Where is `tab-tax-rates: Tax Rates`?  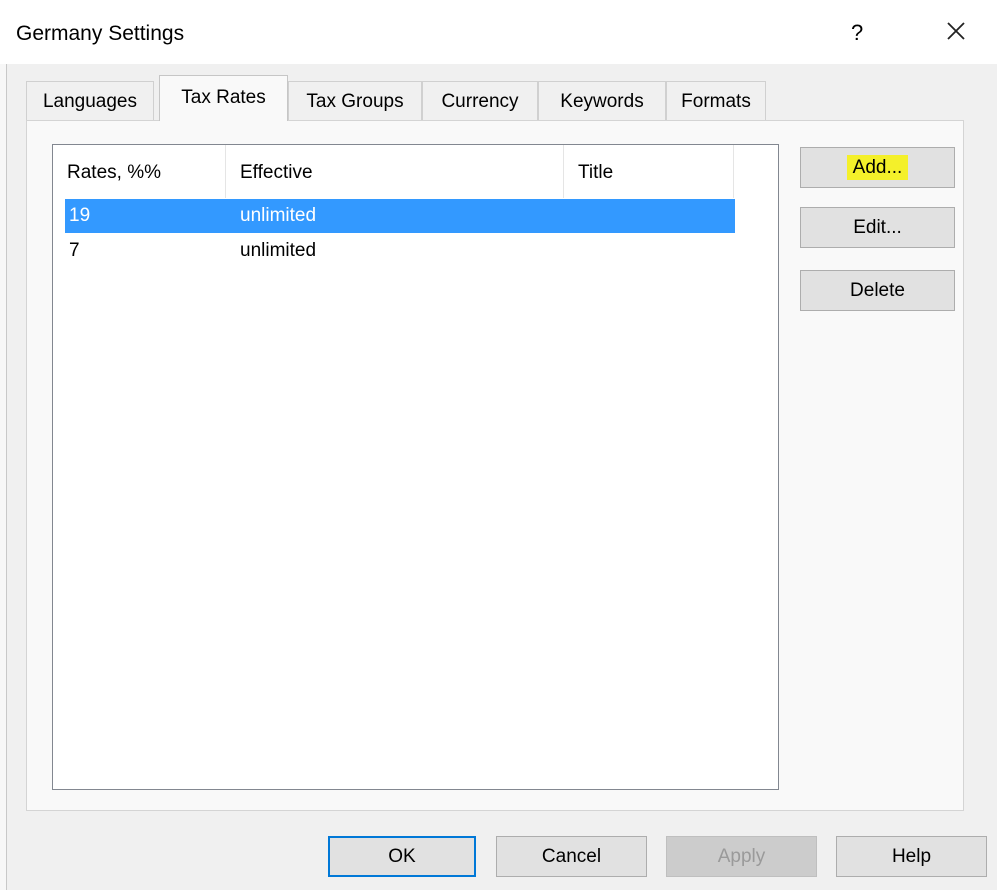 tab-tax-rates: Tax Rates is located at coordinates (223, 98).